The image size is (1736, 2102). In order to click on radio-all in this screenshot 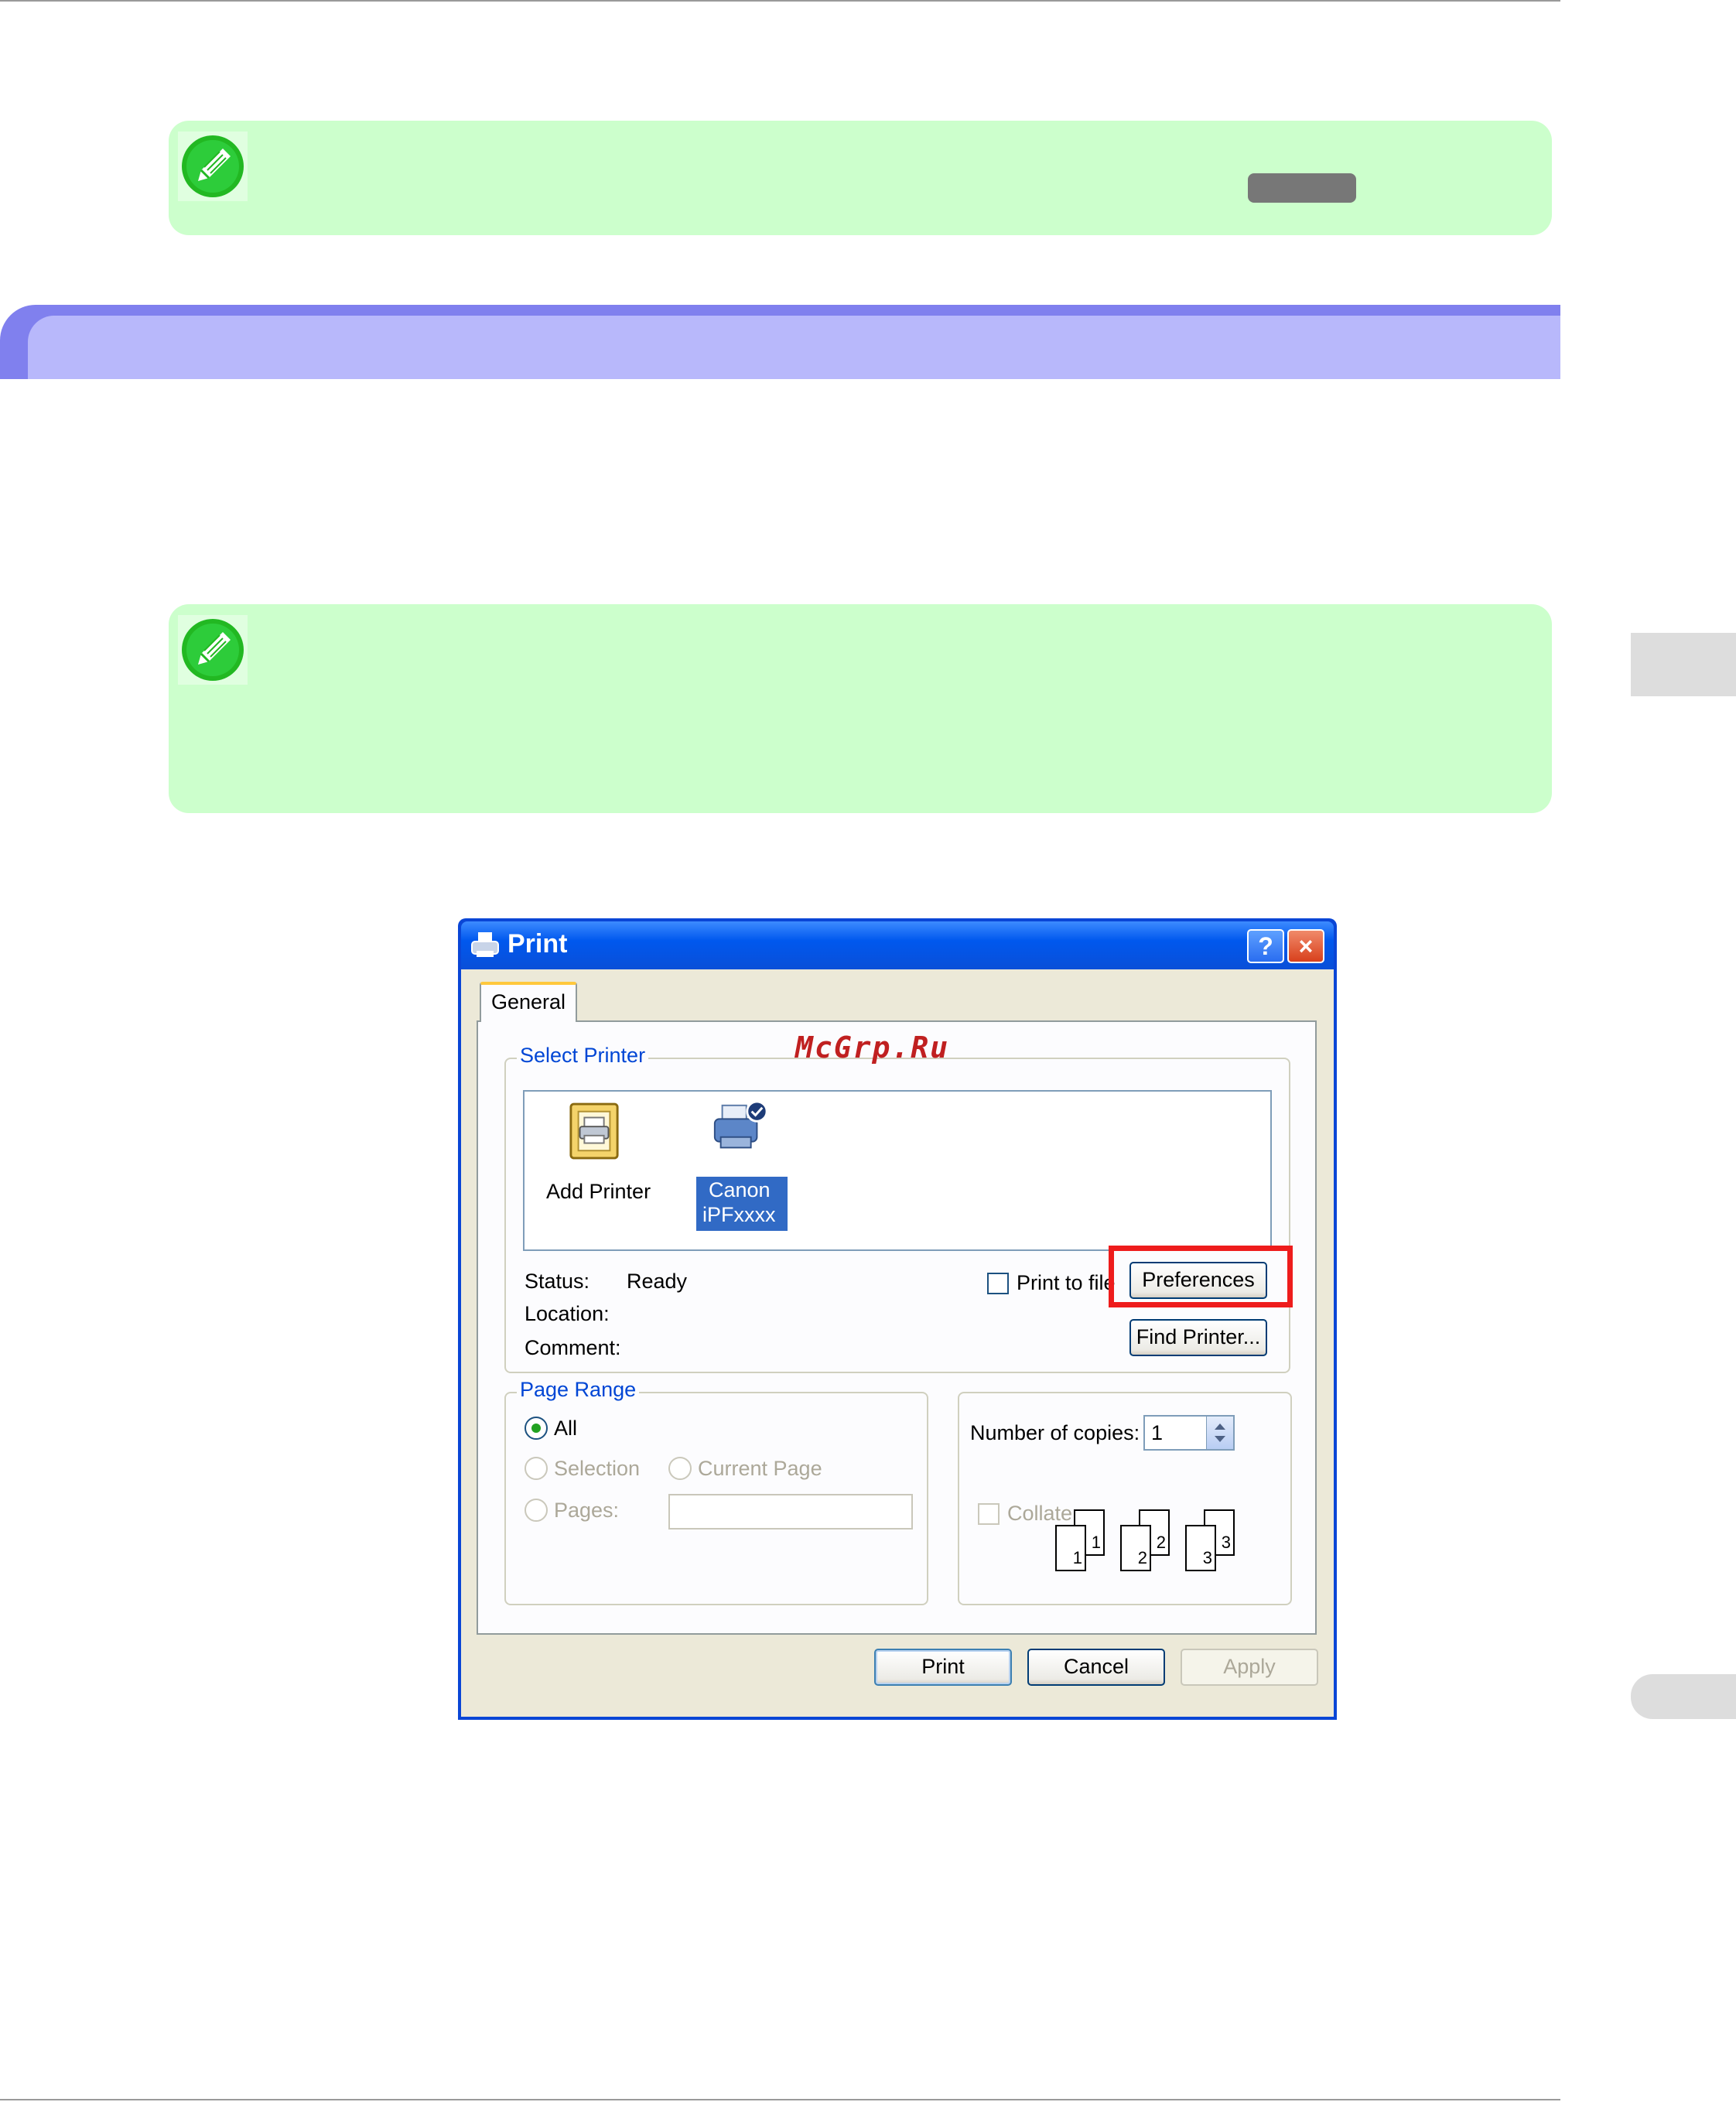, I will do `click(536, 1428)`.